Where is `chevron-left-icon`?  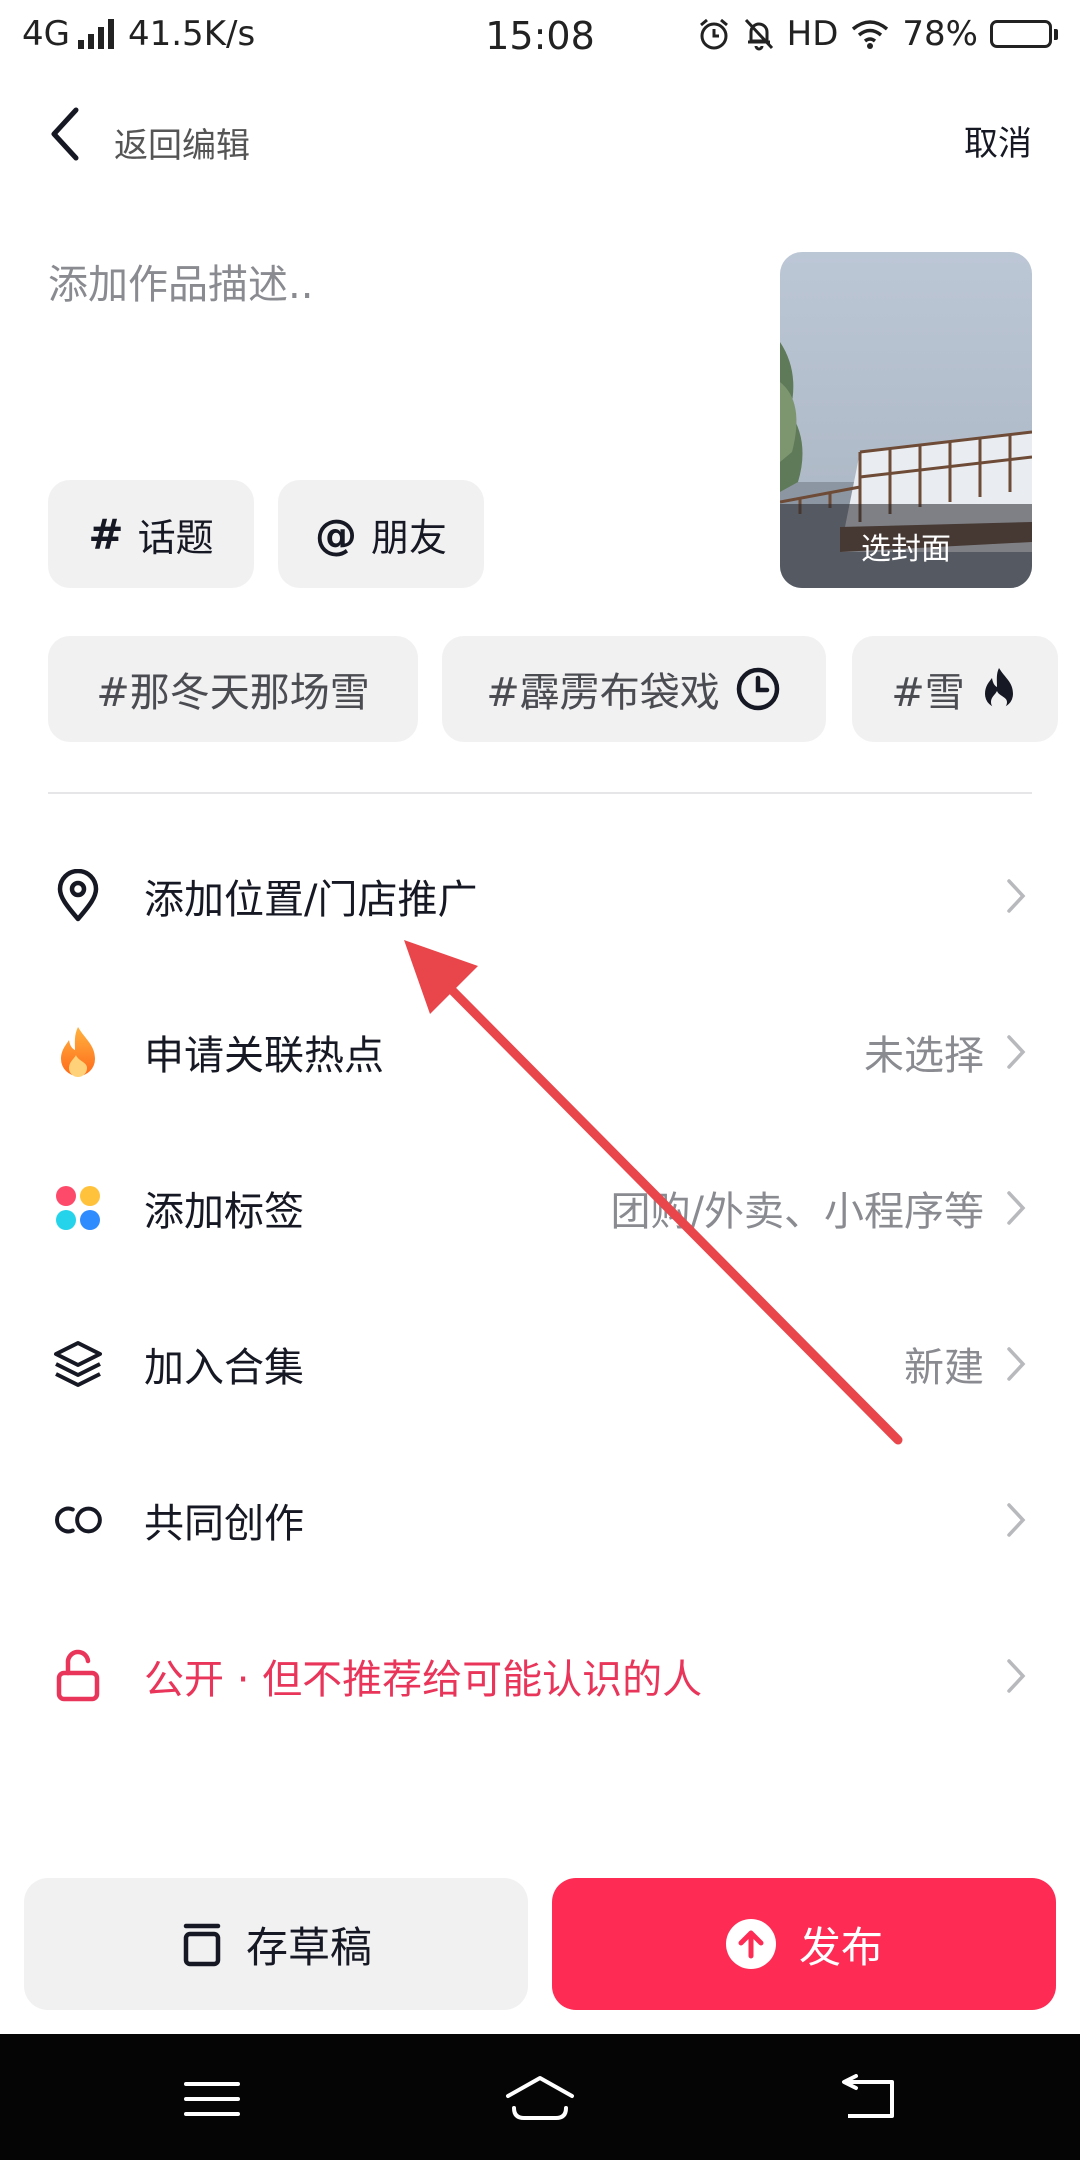
chevron-left-icon is located at coordinates (65, 134).